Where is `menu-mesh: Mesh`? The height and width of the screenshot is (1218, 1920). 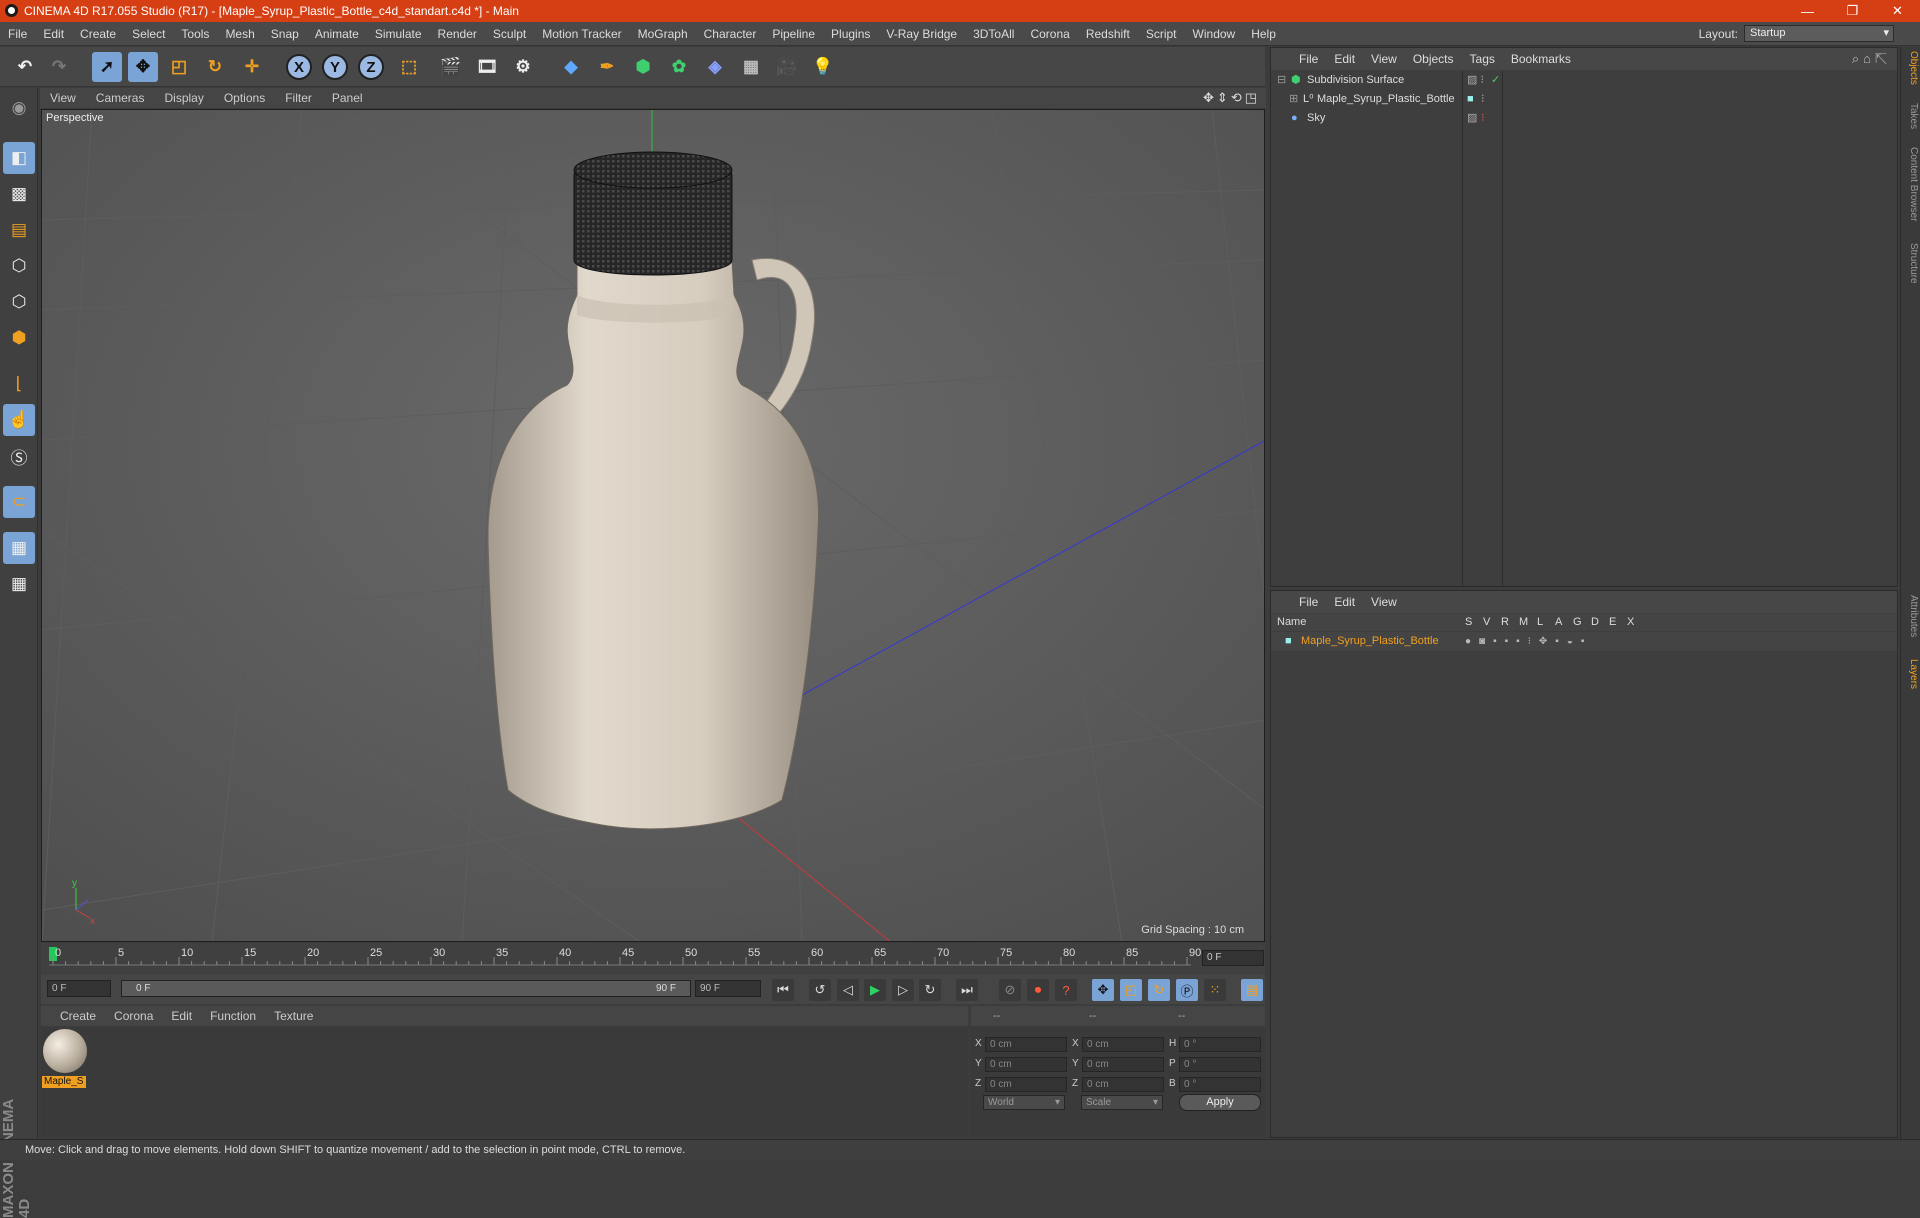
menu-mesh: Mesh is located at coordinates (239, 34).